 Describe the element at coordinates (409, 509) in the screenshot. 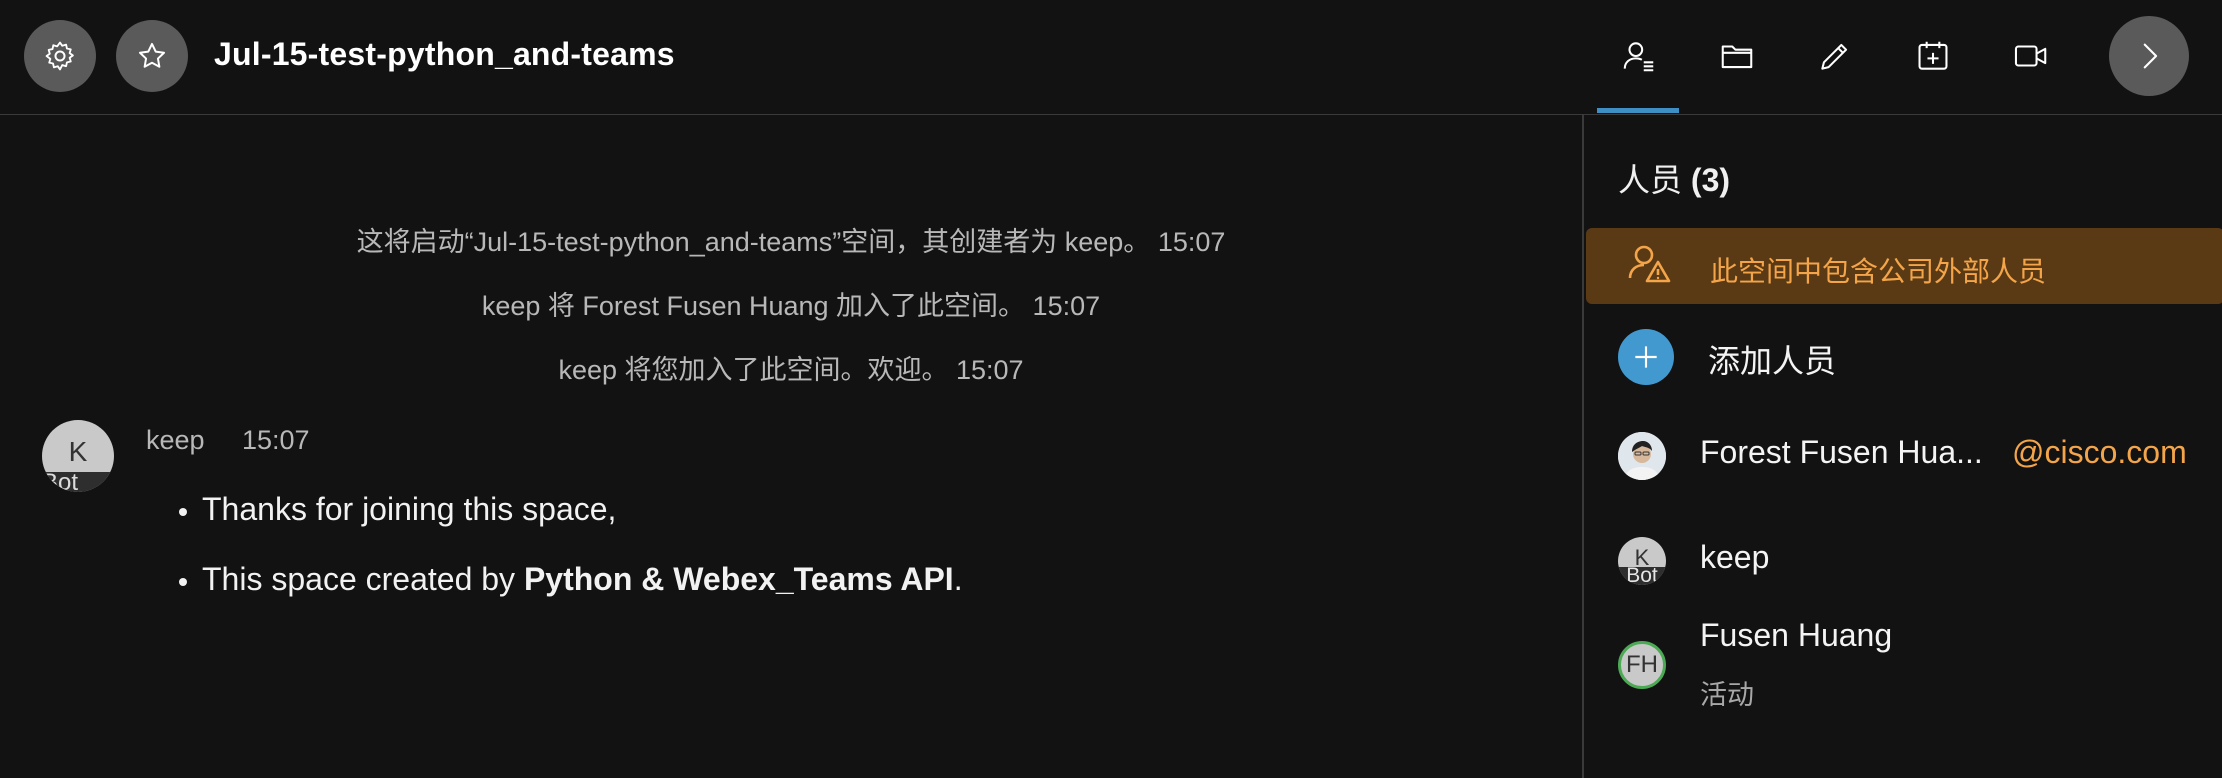

I see `message-text: Thanks for joining this space,` at that location.